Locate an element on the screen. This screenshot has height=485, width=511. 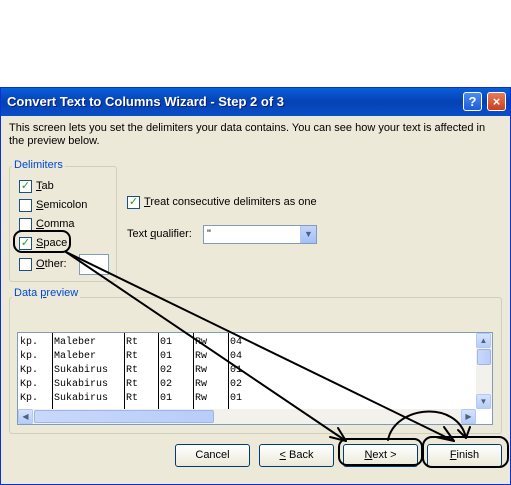
close-icon: × is located at coordinates (496, 101).